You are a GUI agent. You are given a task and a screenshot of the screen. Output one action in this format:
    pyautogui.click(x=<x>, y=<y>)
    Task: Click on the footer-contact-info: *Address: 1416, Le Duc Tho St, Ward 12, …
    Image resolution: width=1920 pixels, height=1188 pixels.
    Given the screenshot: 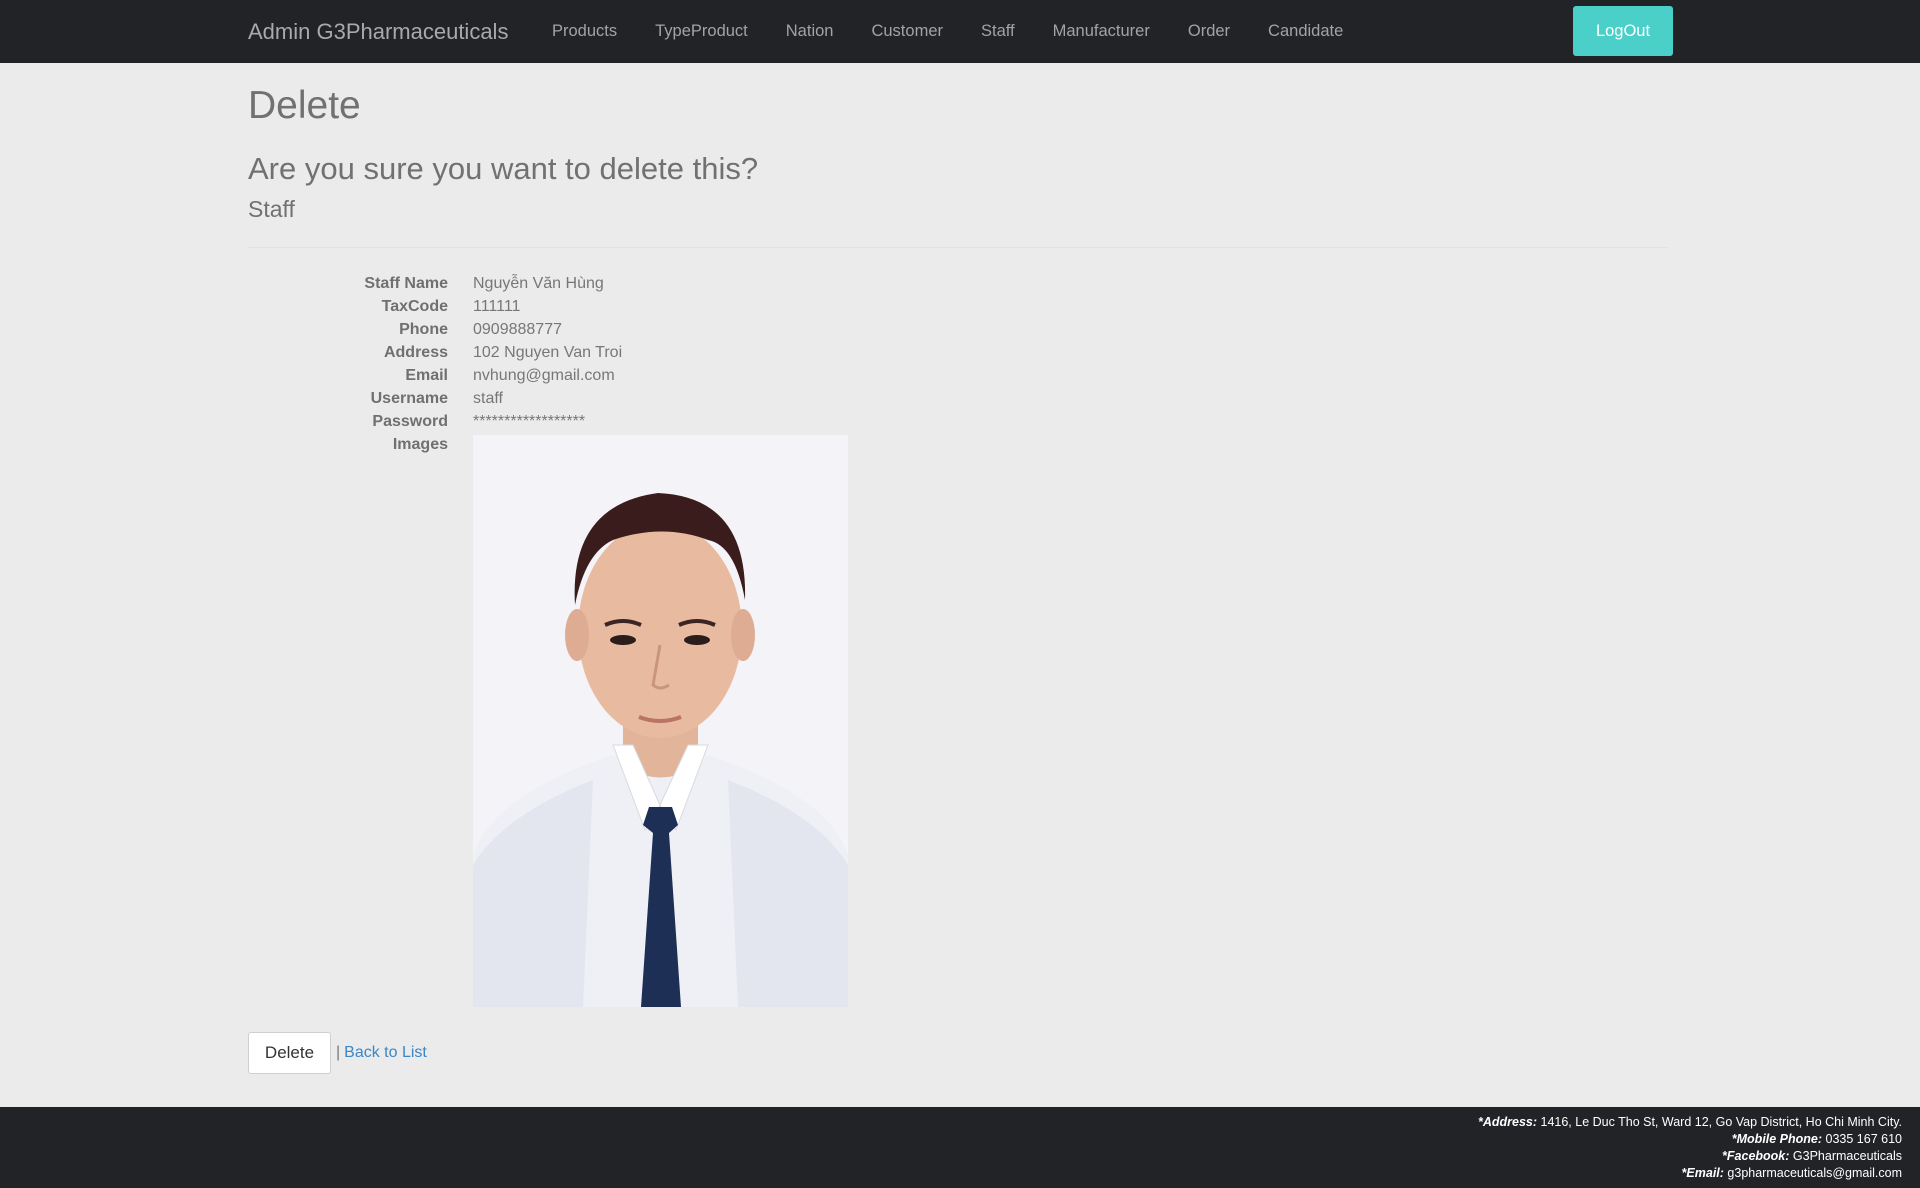 What is the action you would take?
    pyautogui.click(x=1690, y=1148)
    